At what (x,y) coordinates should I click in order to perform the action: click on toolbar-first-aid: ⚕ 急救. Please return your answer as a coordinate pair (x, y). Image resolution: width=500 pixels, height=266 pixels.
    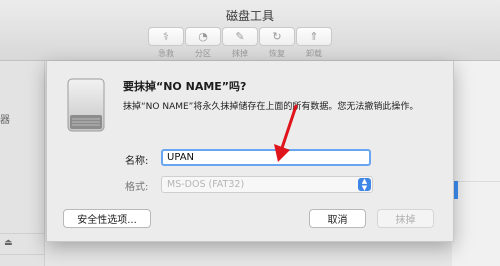
    Looking at the image, I should click on (166, 43).